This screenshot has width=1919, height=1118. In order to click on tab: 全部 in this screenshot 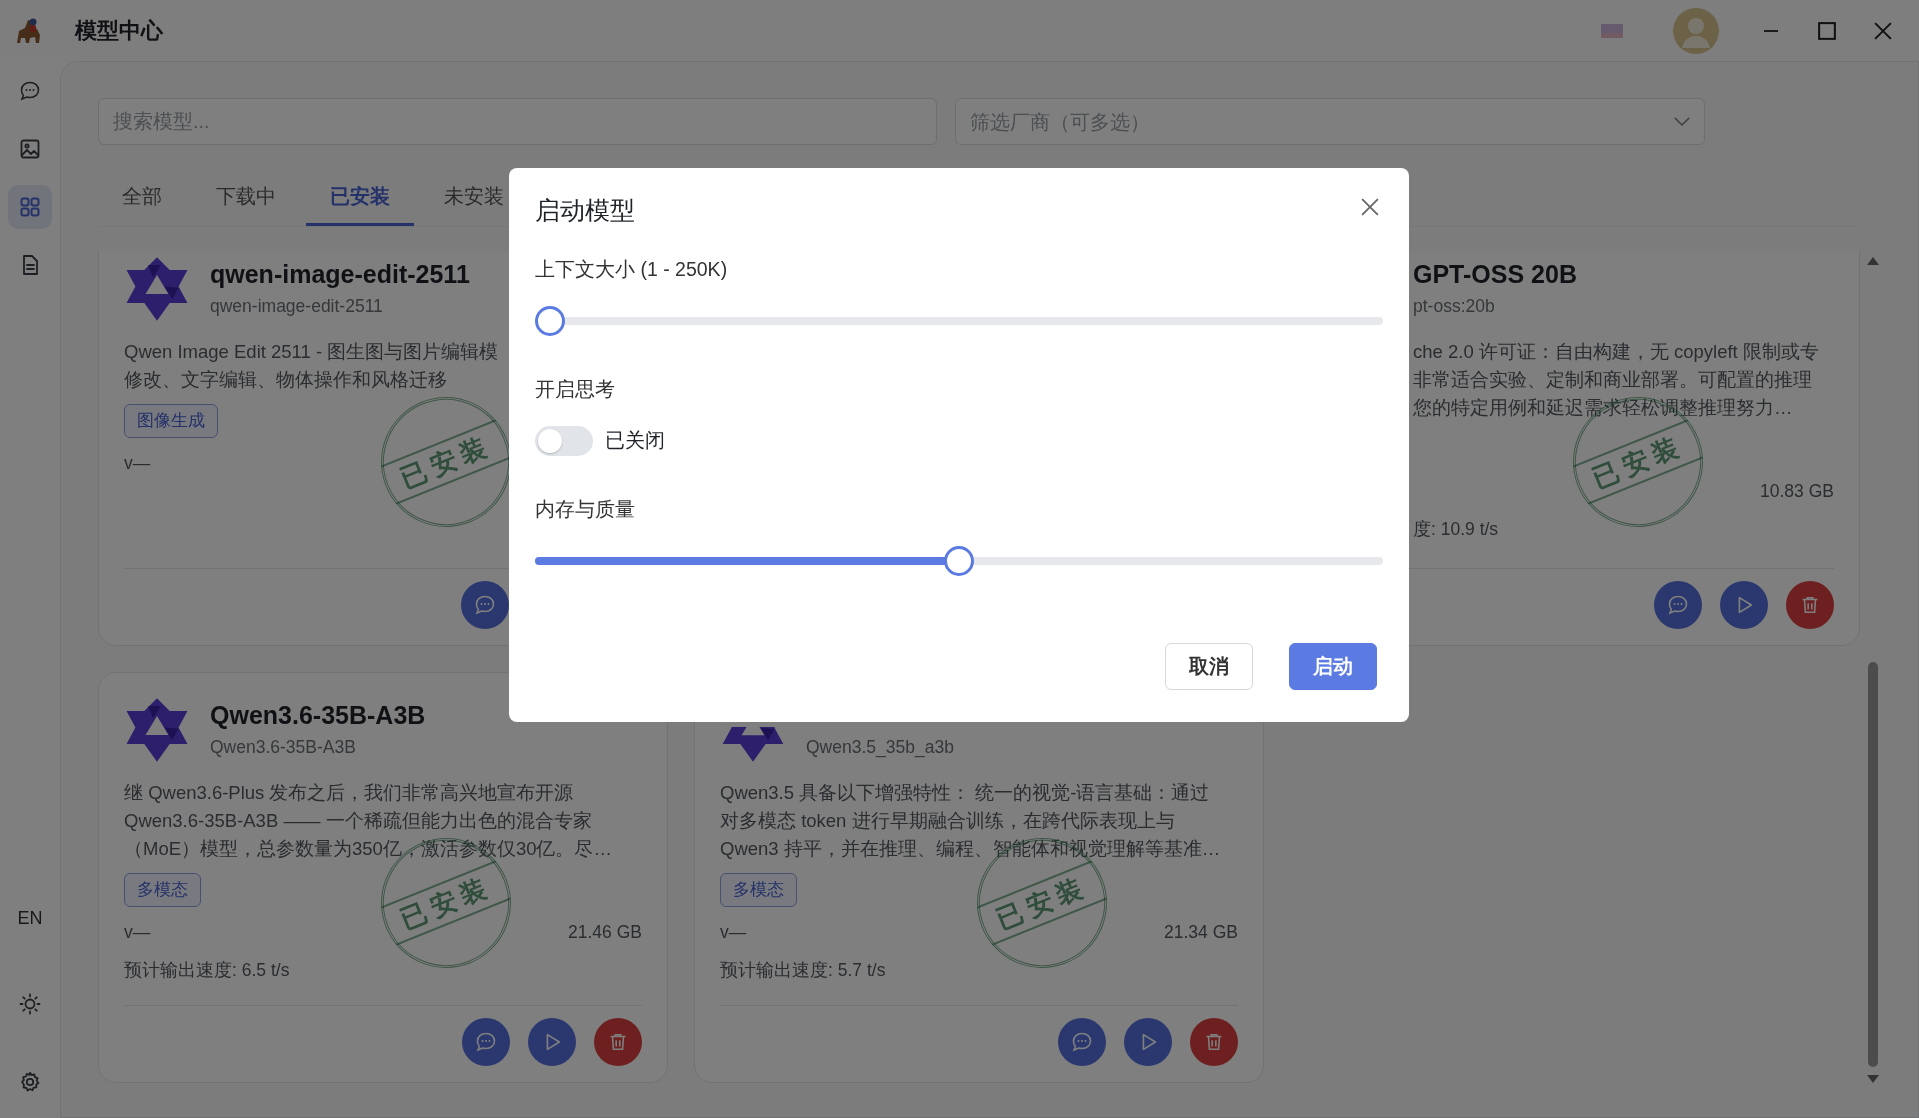, I will do `click(142, 199)`.